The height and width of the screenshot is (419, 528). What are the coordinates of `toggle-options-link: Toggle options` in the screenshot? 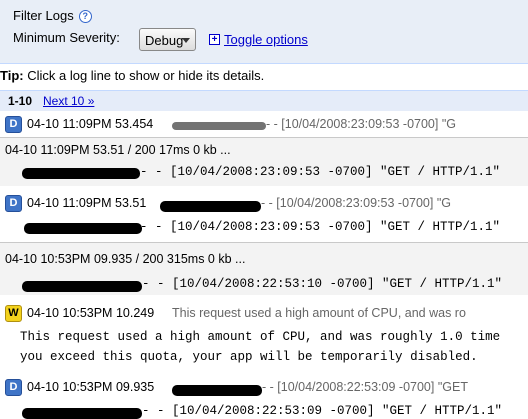 It's located at (266, 39).